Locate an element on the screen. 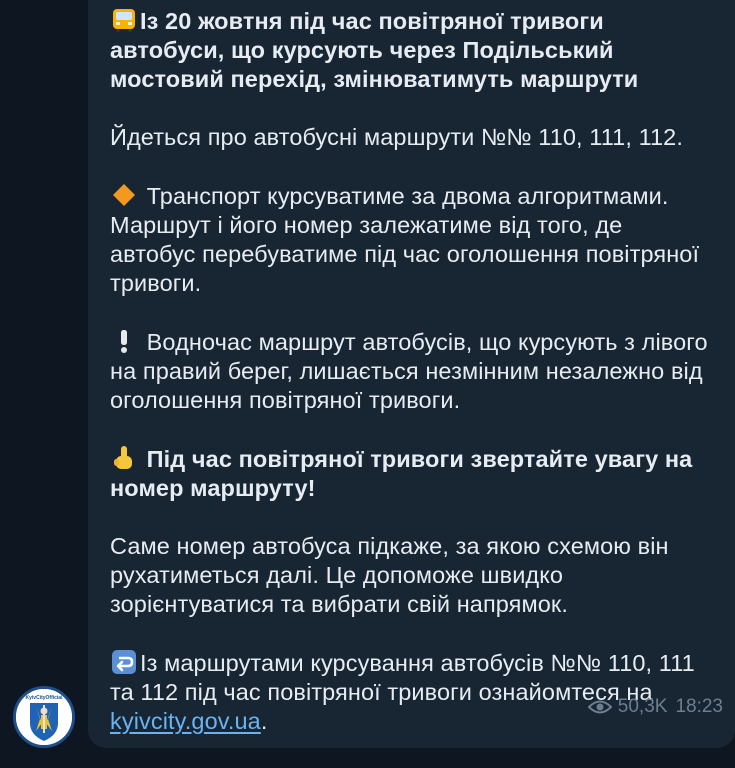 The width and height of the screenshot is (735, 768). message-time: 18:23 is located at coordinates (699, 706).